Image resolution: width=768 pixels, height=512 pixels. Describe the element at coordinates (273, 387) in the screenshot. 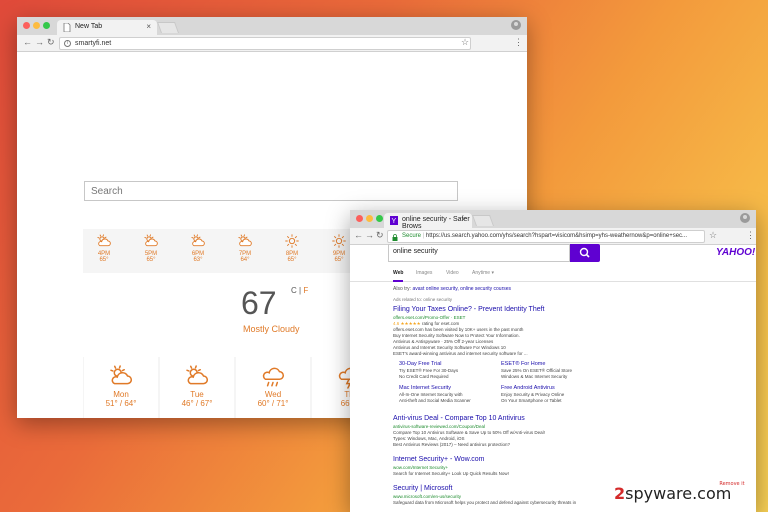

I see `daily-item: Wed 60° / 71°` at that location.